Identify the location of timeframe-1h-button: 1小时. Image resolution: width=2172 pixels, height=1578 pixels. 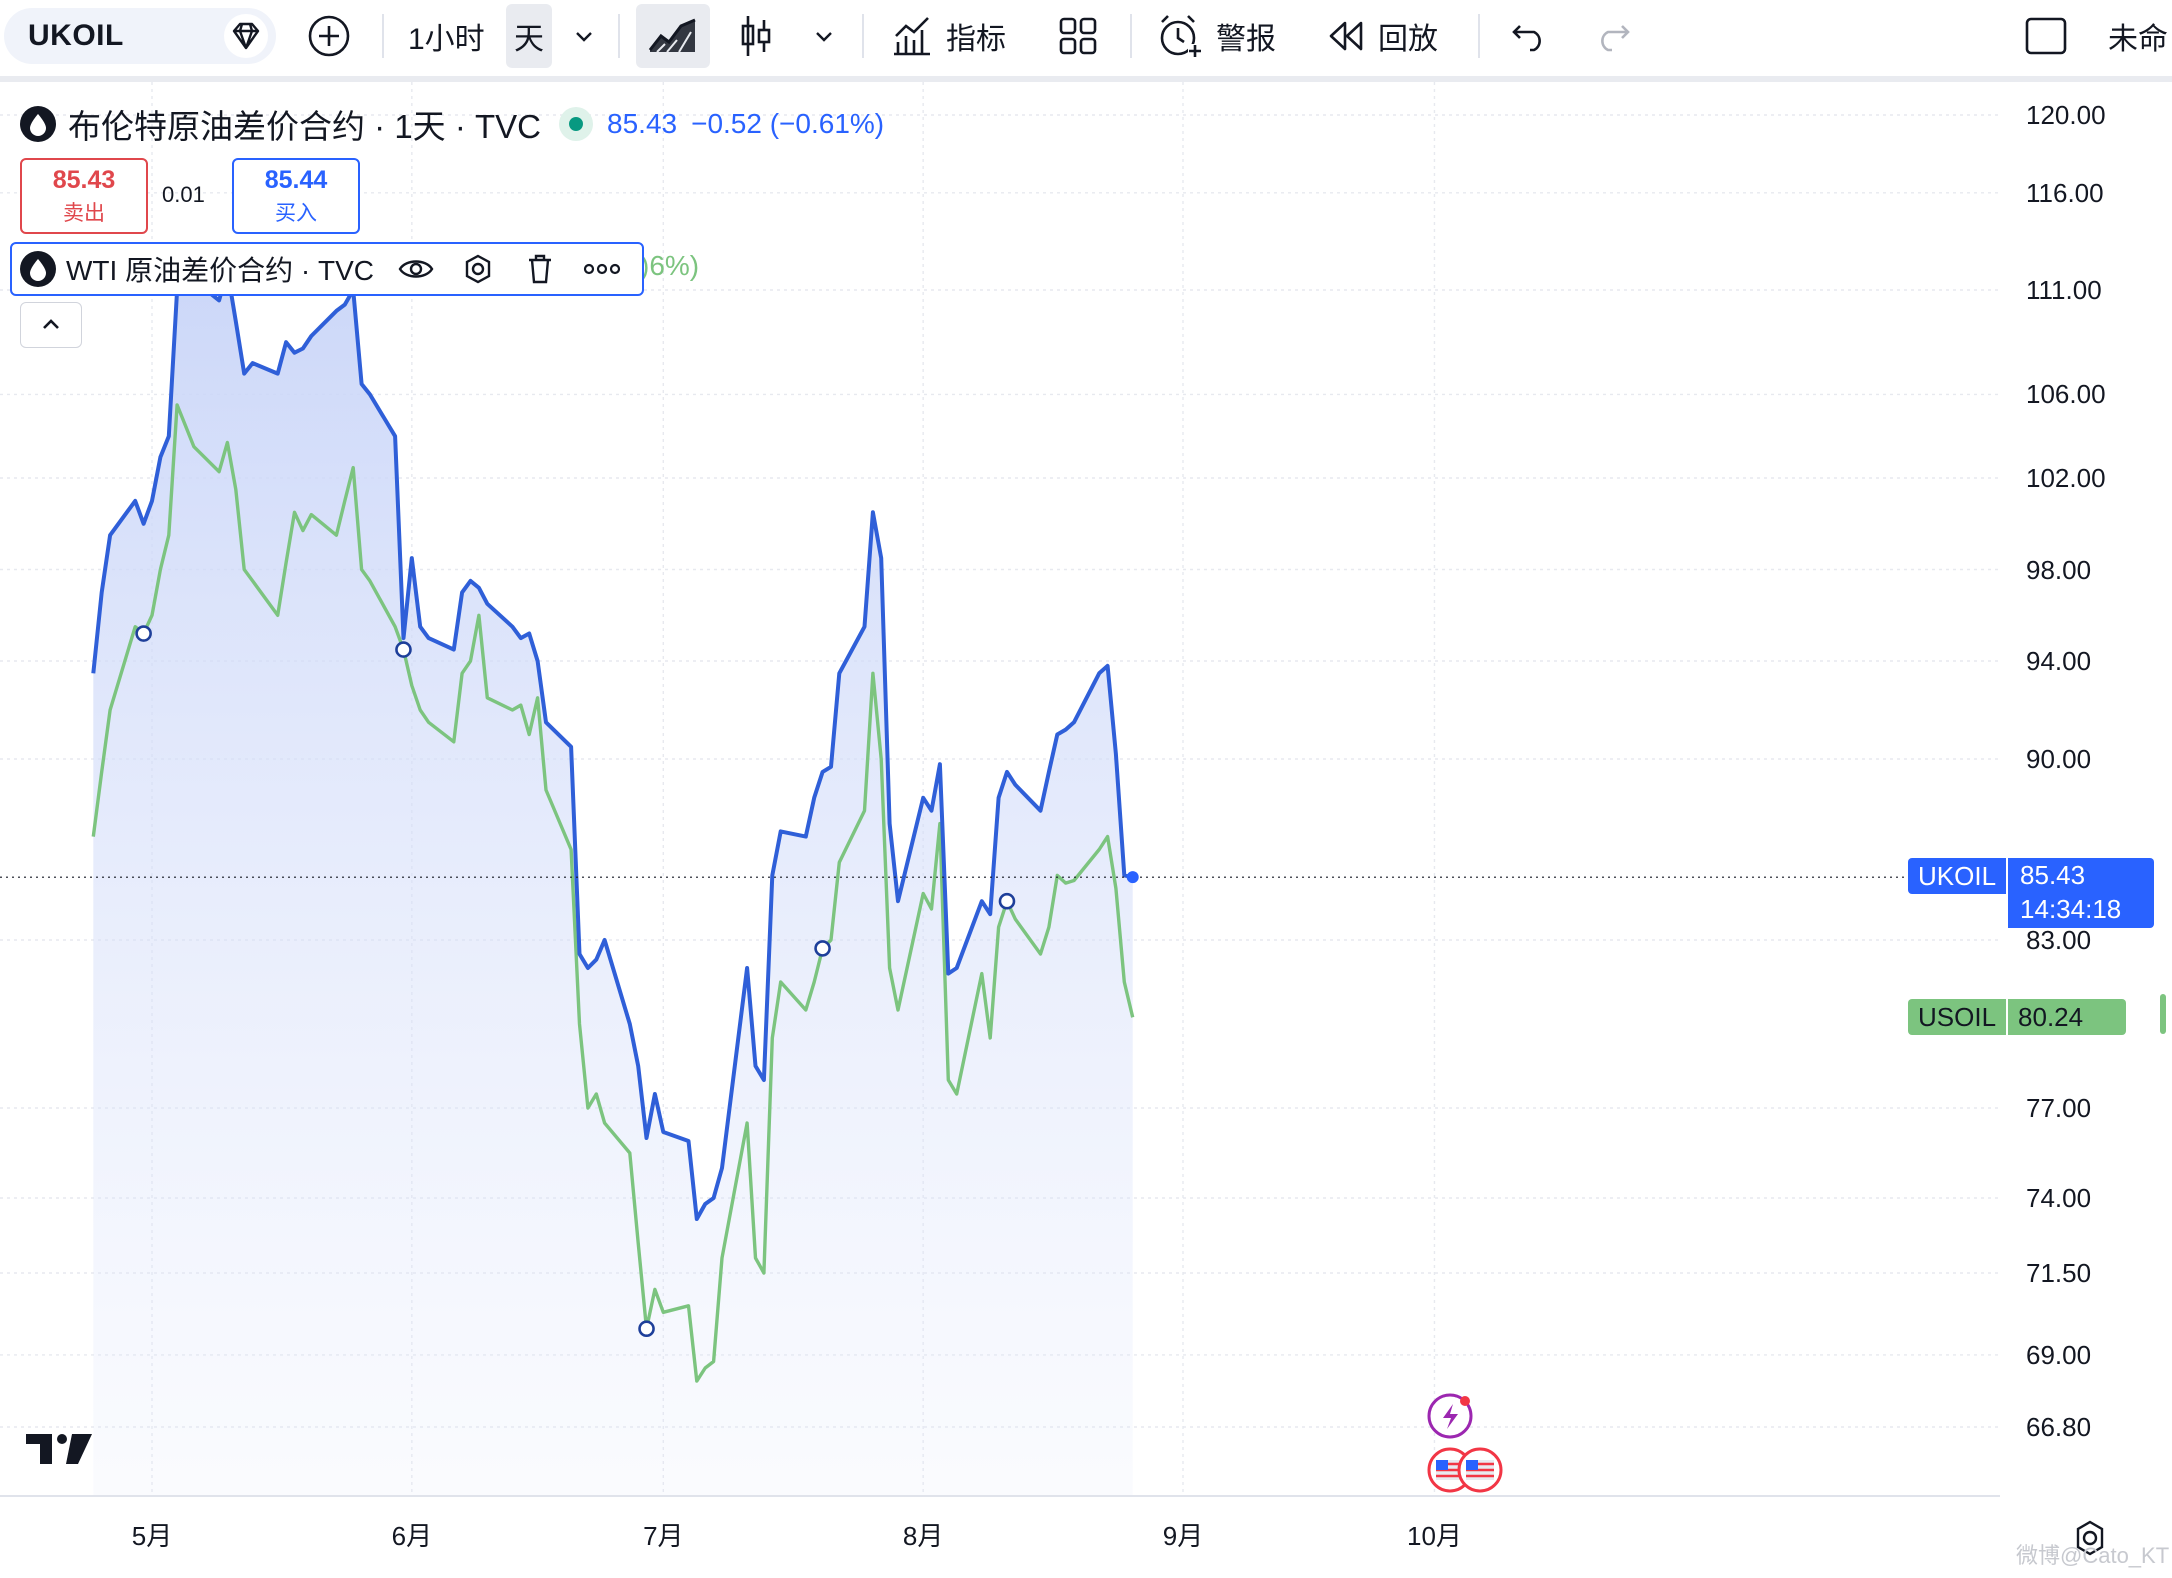
(446, 36).